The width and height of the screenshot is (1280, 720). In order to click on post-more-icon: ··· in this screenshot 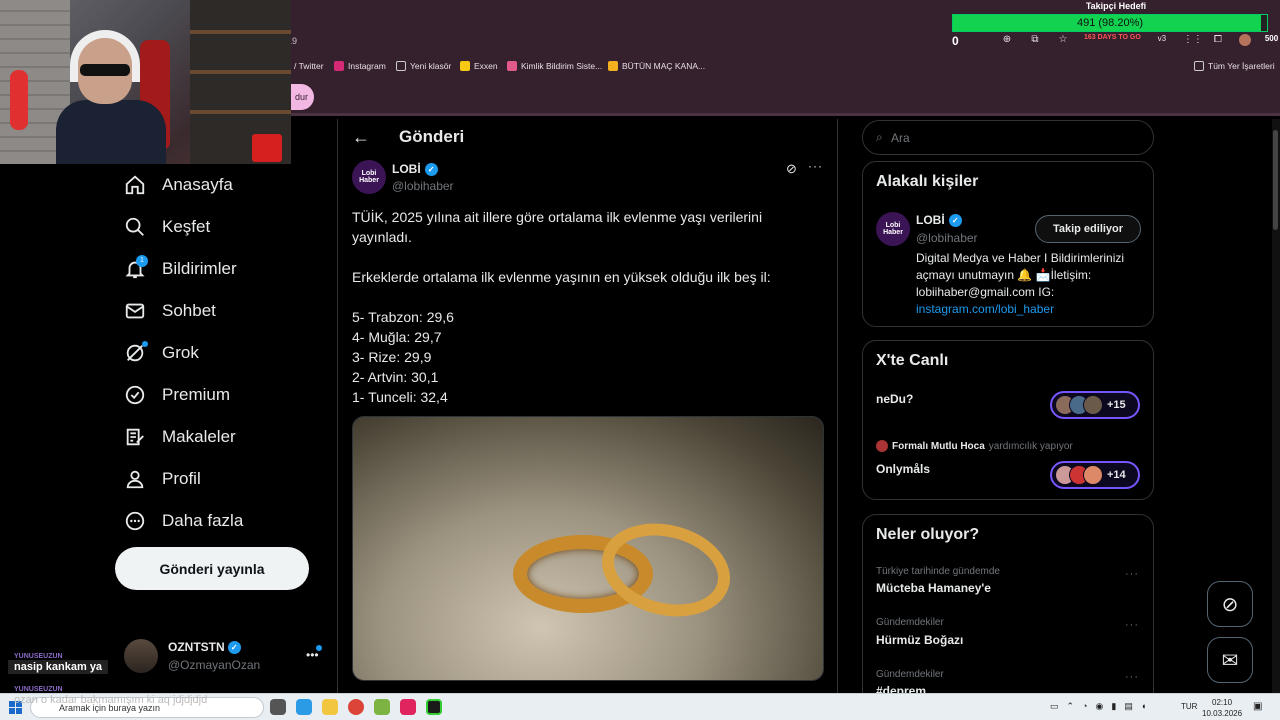, I will do `click(815, 166)`.